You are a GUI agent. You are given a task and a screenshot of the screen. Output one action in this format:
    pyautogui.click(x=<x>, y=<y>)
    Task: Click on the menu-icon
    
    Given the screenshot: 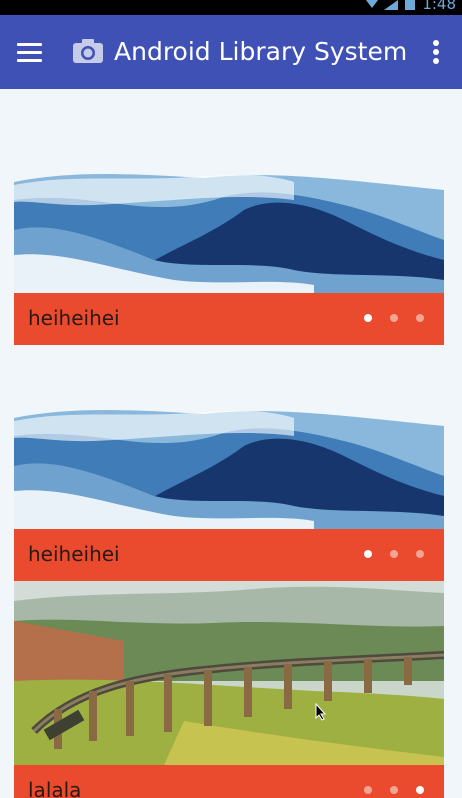 What is the action you would take?
    pyautogui.click(x=29, y=44)
    